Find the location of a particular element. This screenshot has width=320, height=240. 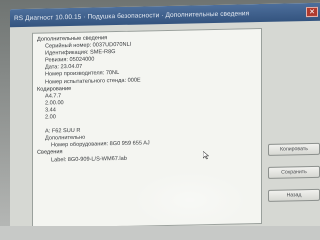

back-button: Назад is located at coordinates (294, 195).